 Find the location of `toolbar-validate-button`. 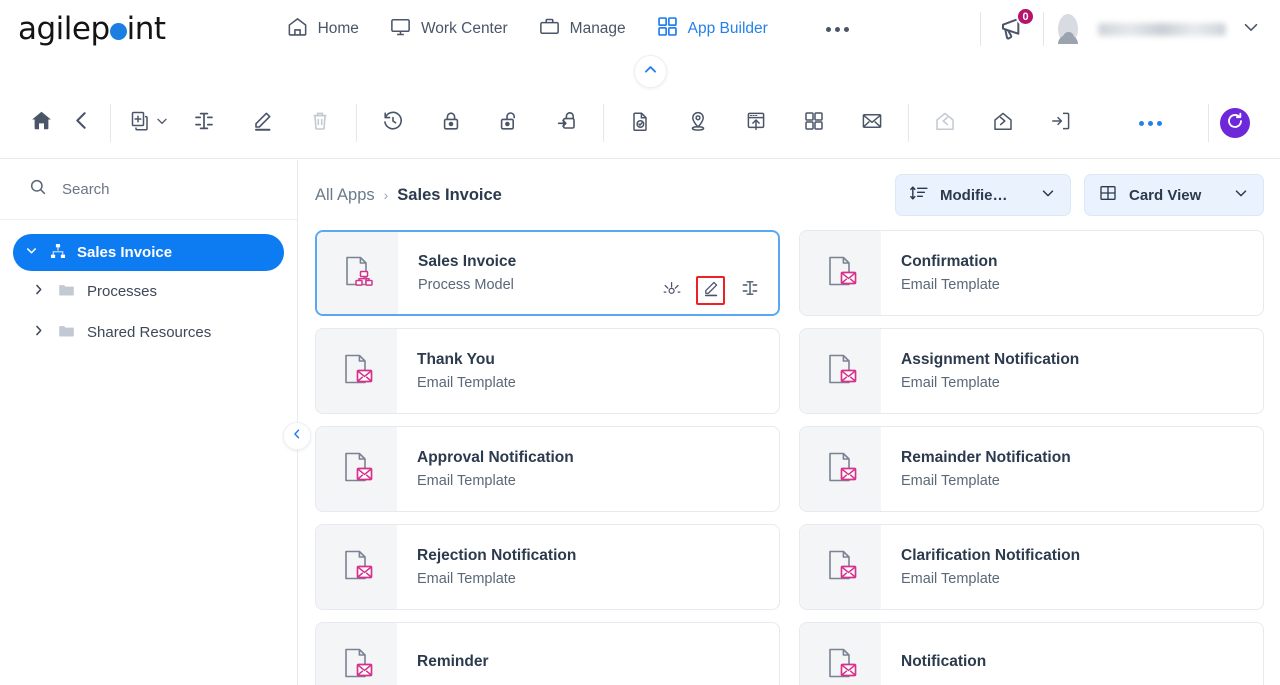

toolbar-validate-button is located at coordinates (640, 123).